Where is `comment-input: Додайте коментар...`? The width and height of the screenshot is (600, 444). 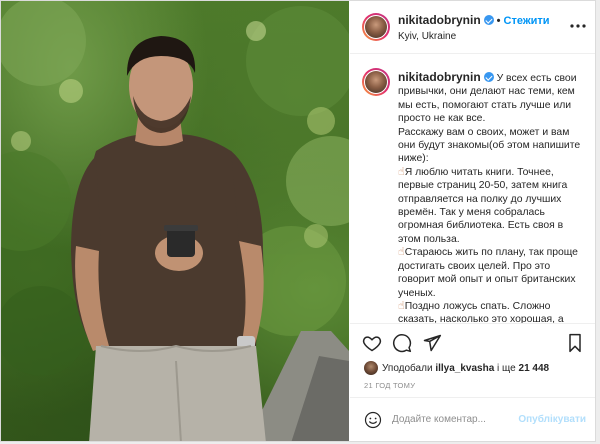
comment-input: Додайте коментар... is located at coordinates (439, 419).